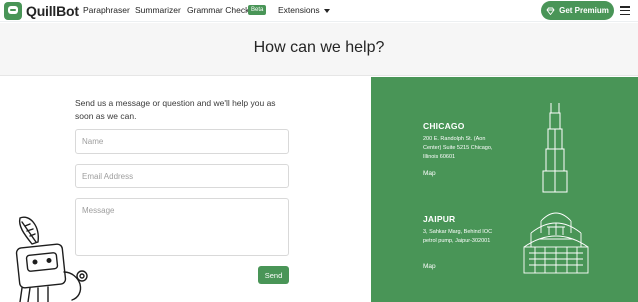  I want to click on skyscraper-icon, so click(555, 148).